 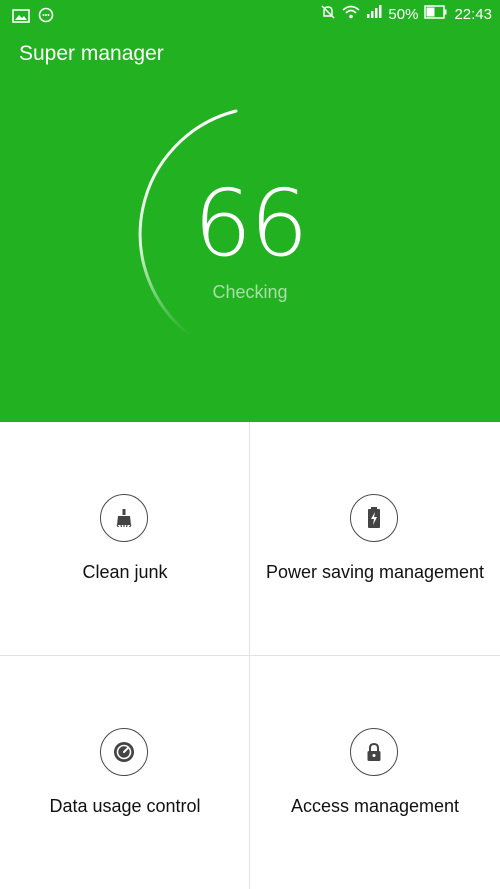 What do you see at coordinates (250, 292) in the screenshot?
I see `scan-status: Checking` at bounding box center [250, 292].